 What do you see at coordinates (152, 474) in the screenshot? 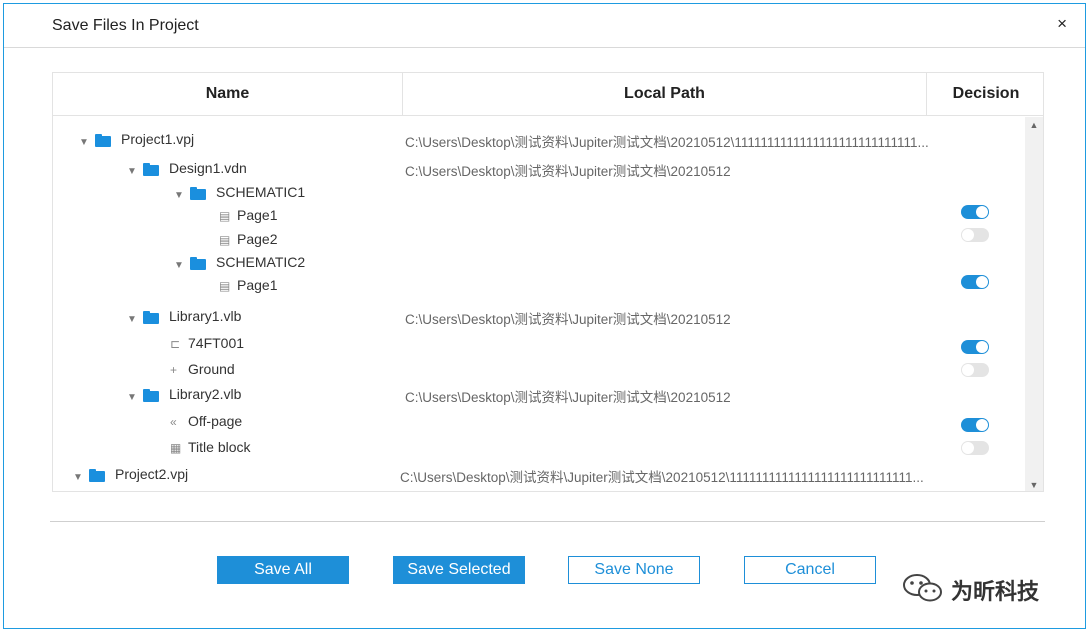
I see `tree-item-label: Project2.vpj` at bounding box center [152, 474].